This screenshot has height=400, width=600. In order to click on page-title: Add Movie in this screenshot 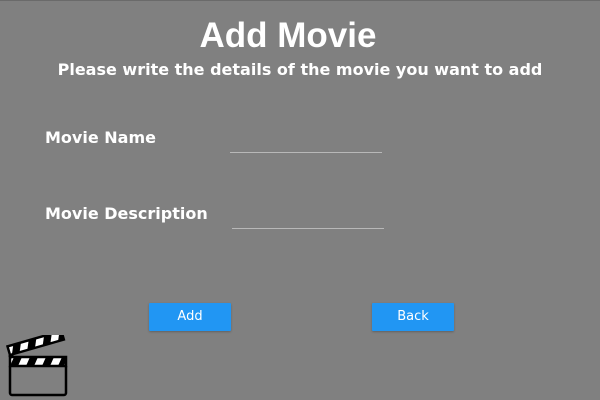, I will do `click(288, 35)`.